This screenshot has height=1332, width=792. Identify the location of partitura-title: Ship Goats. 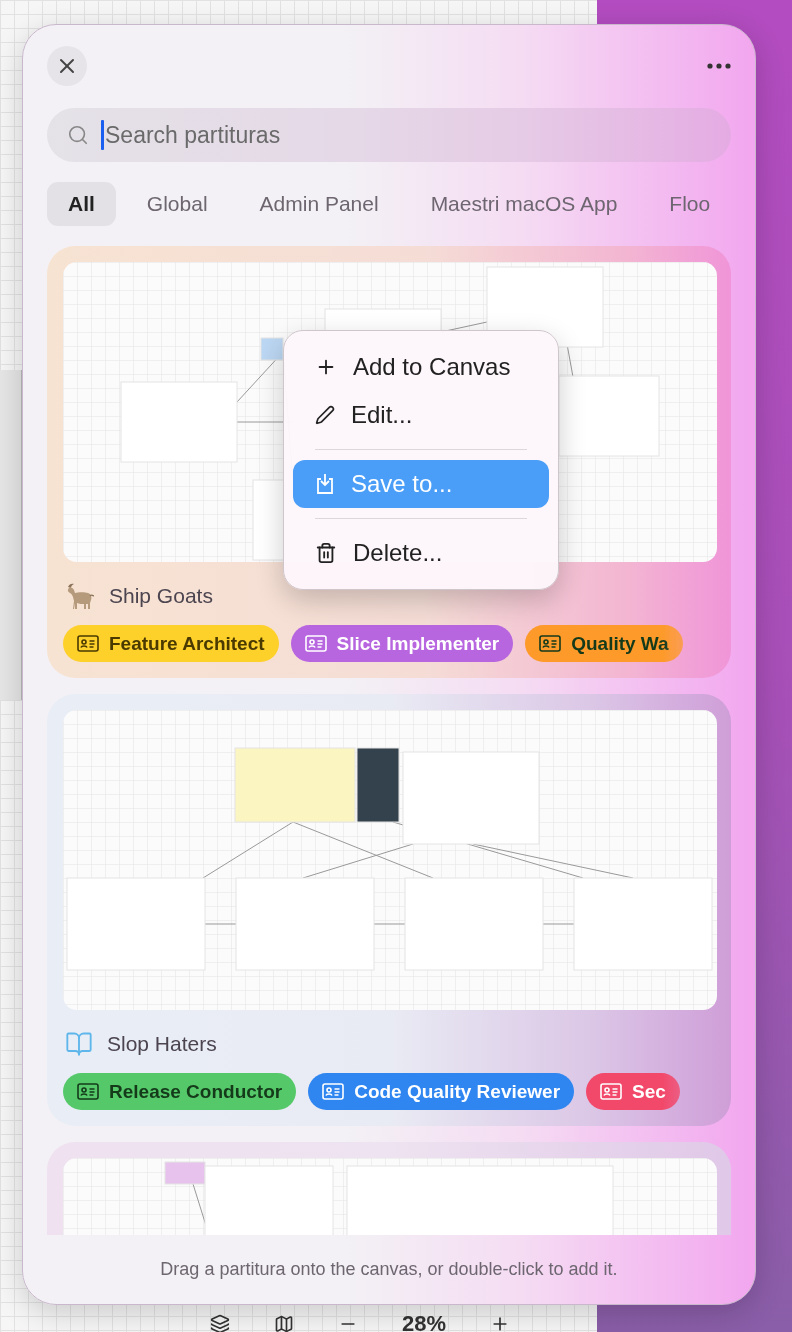
(161, 596).